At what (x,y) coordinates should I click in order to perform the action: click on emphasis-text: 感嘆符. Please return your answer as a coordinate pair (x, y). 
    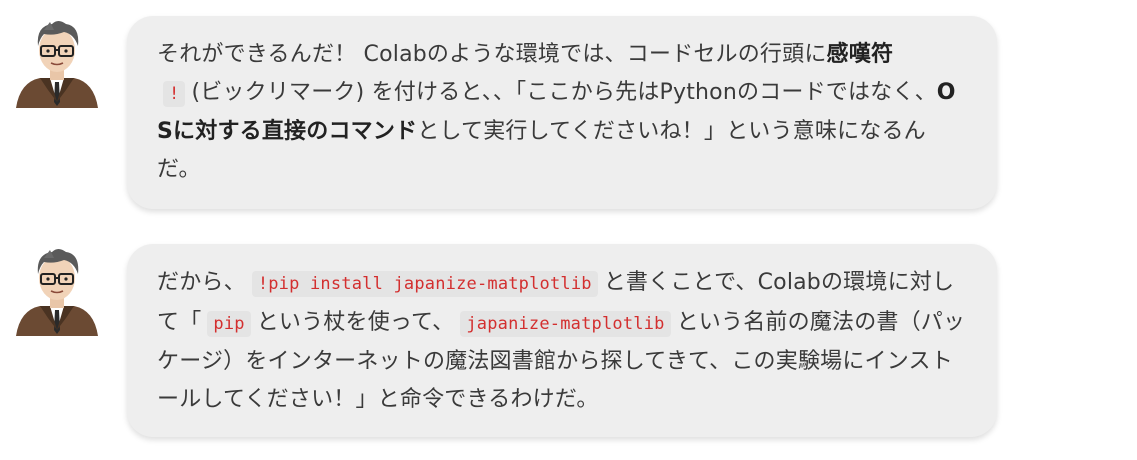
    Looking at the image, I should click on (860, 54).